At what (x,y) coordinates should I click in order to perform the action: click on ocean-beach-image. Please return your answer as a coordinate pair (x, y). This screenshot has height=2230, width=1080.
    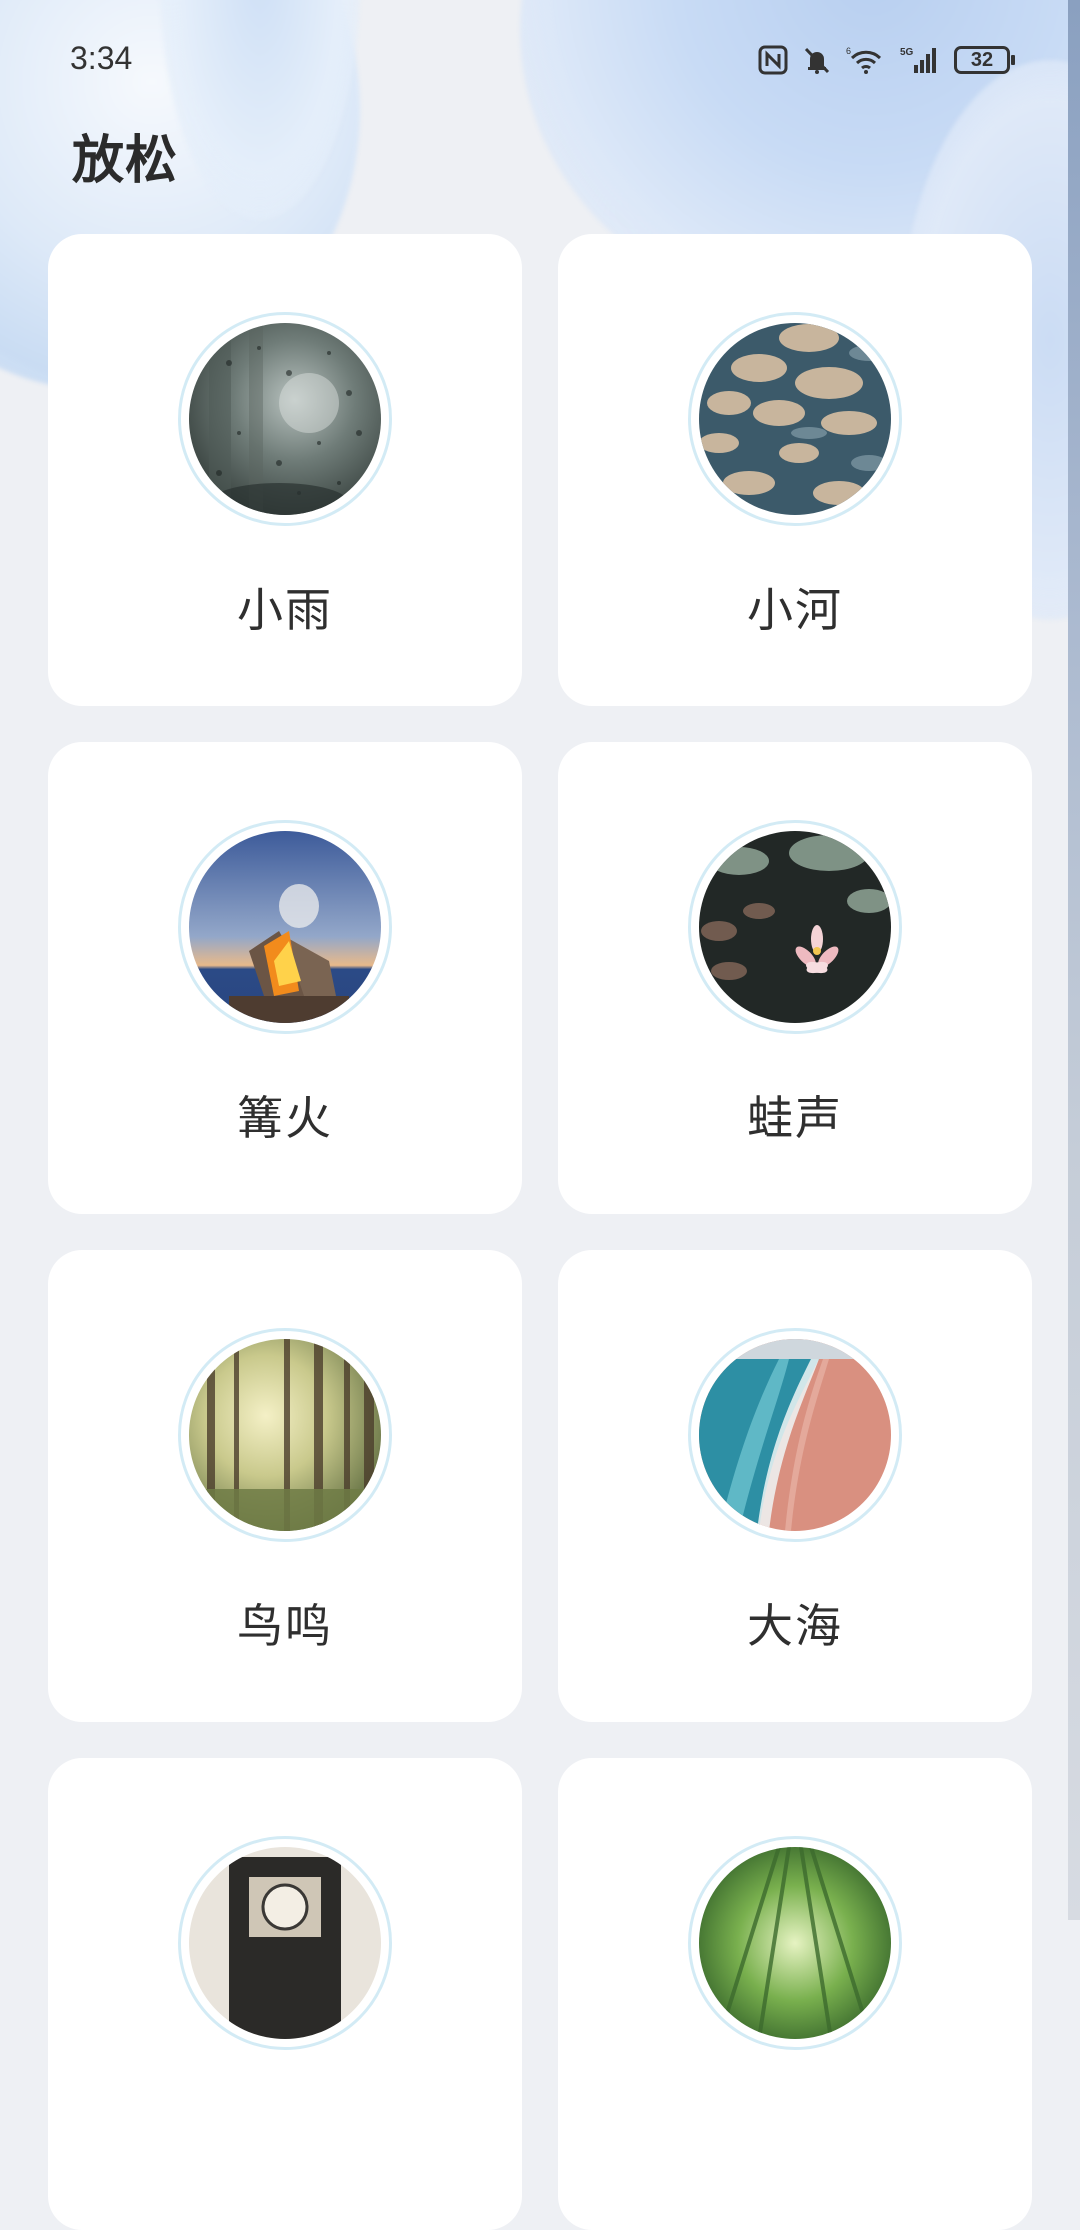
    Looking at the image, I should click on (795, 1435).